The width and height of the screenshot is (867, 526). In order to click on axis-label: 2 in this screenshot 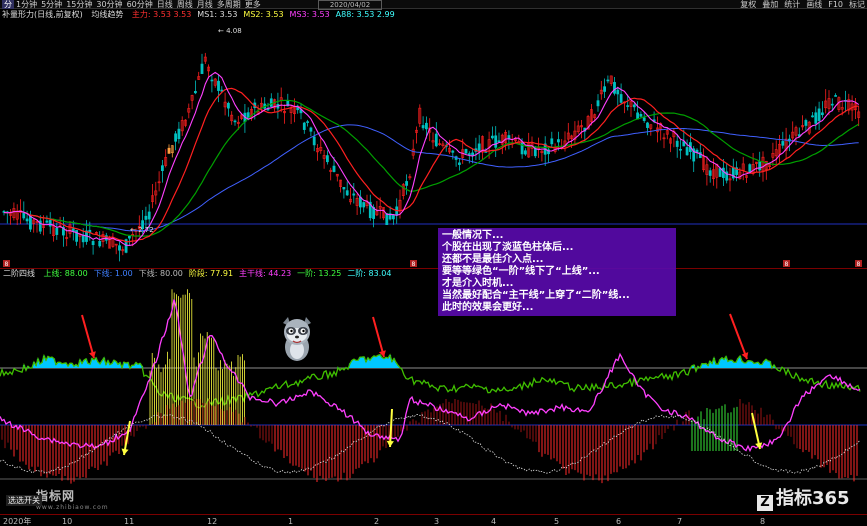, I will do `click(377, 521)`.